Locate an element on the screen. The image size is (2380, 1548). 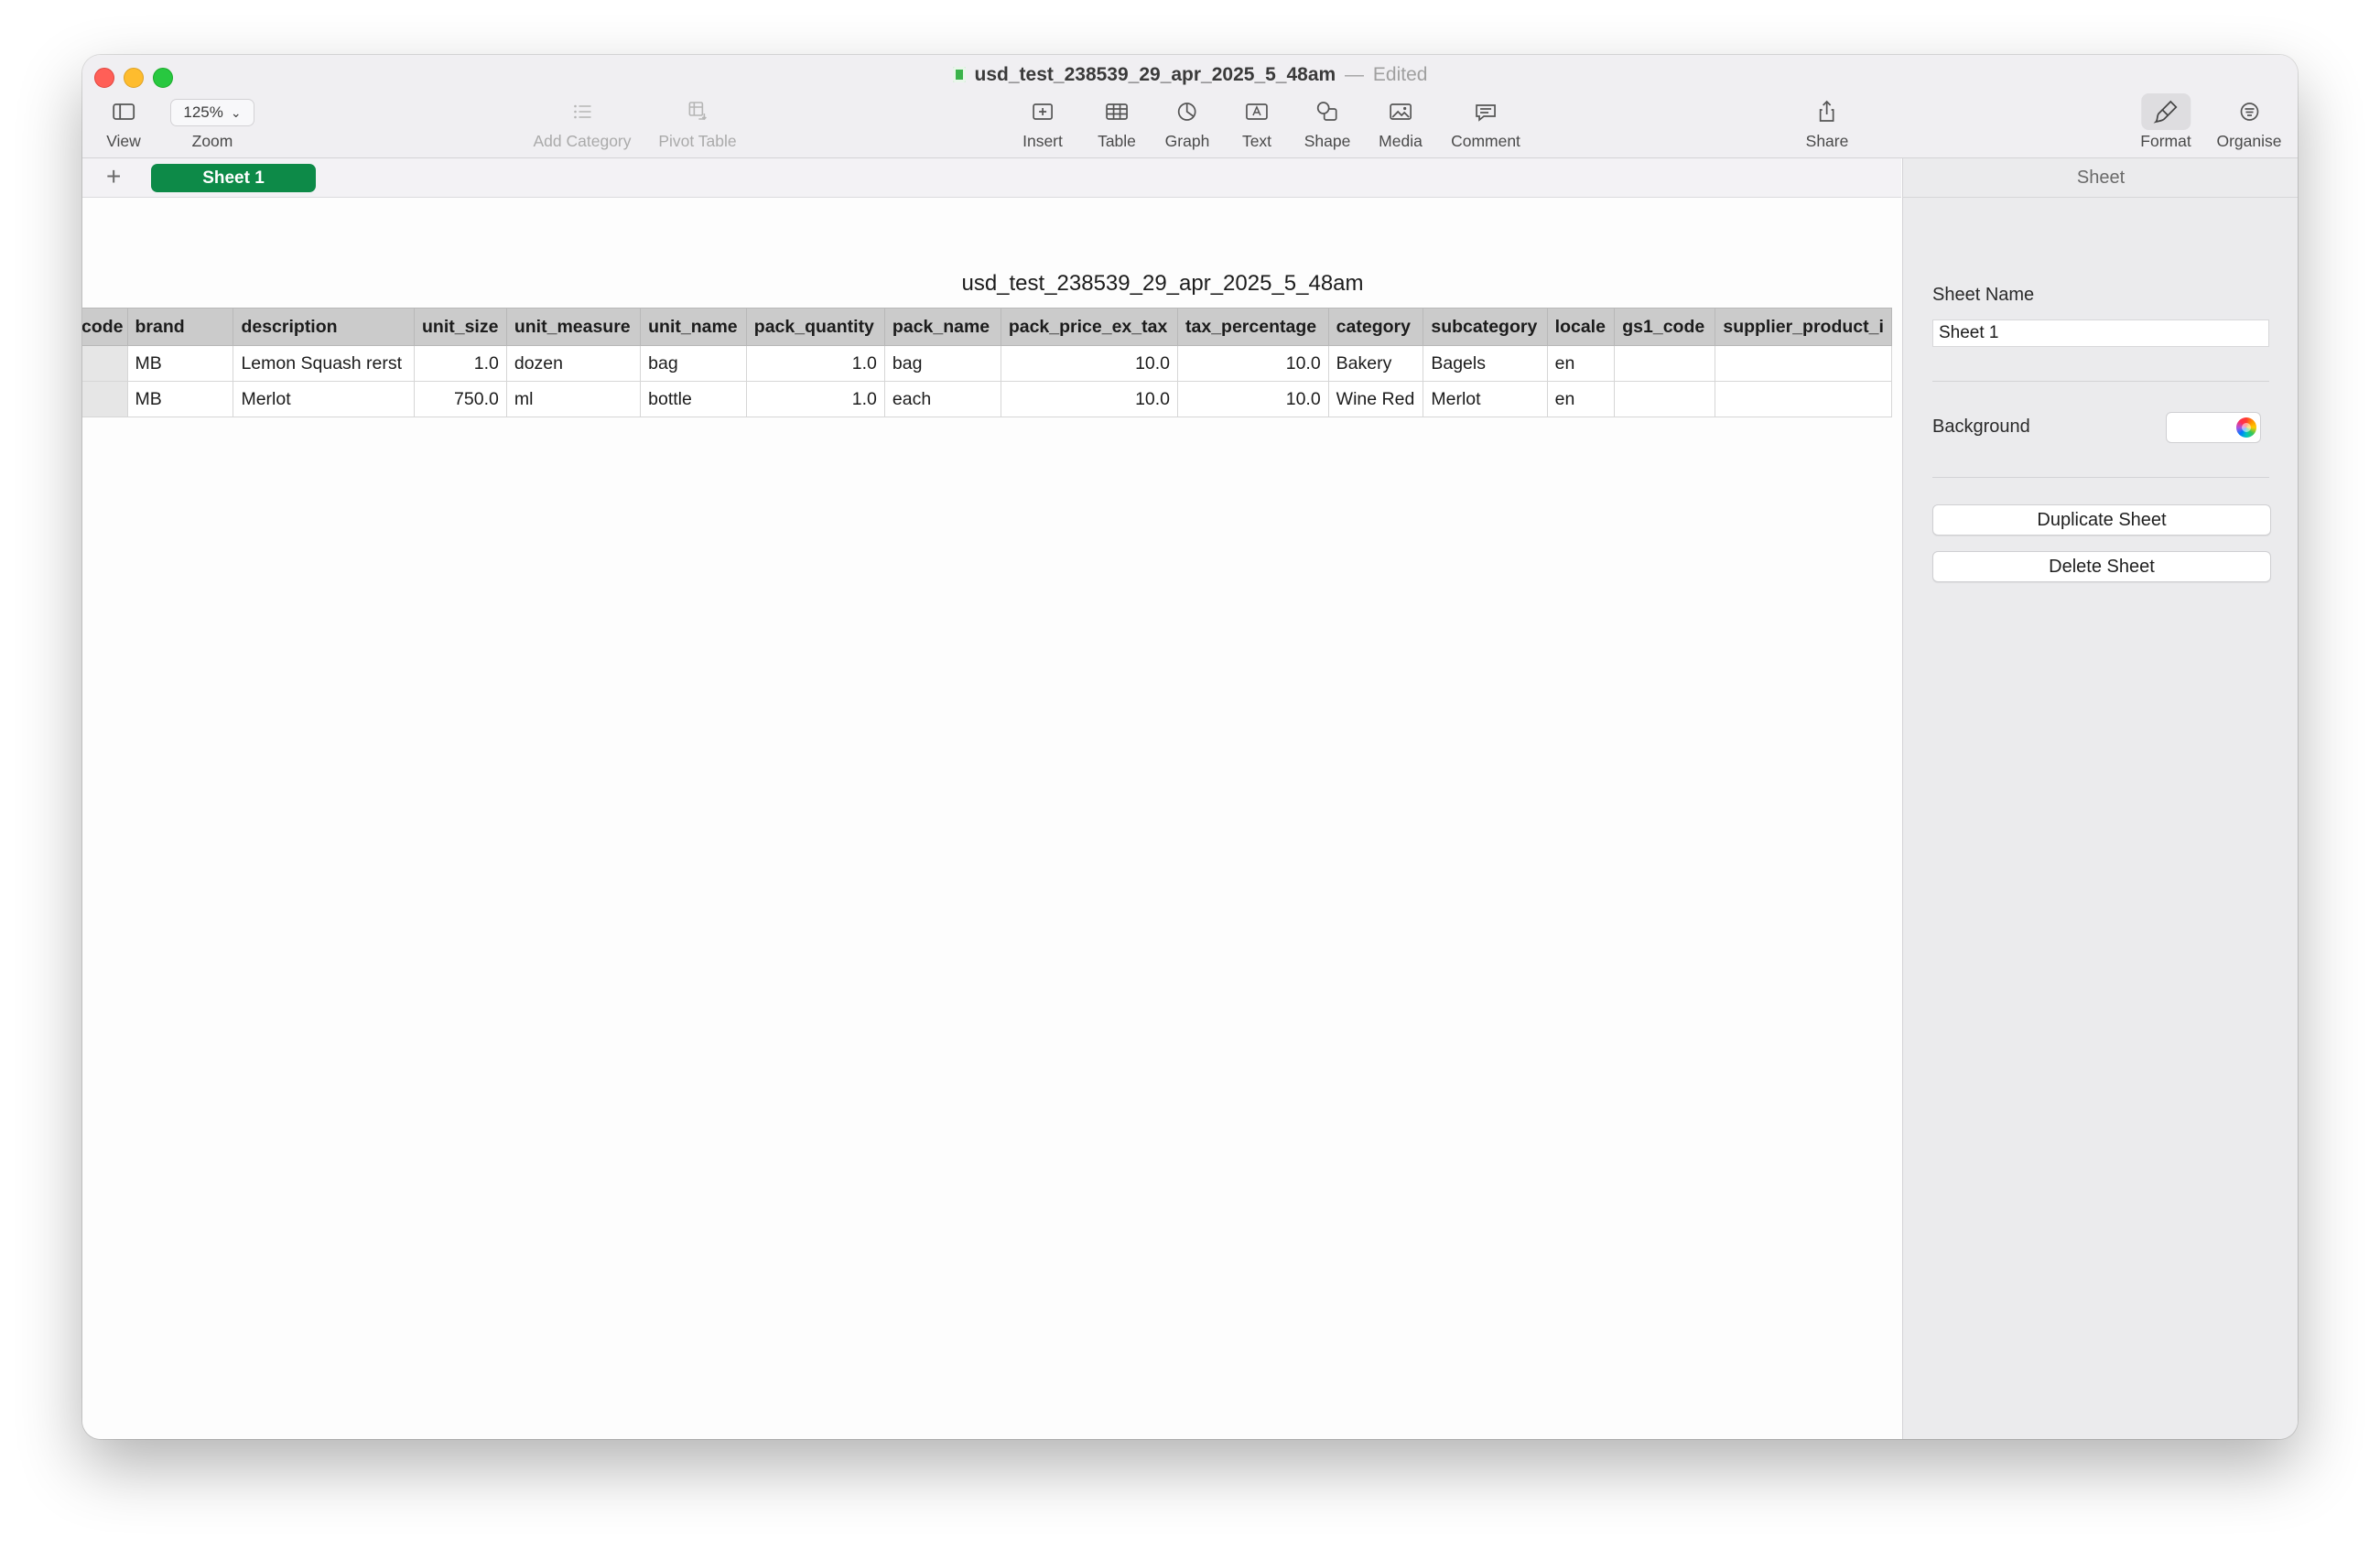
sidebar-icon is located at coordinates (123, 112).